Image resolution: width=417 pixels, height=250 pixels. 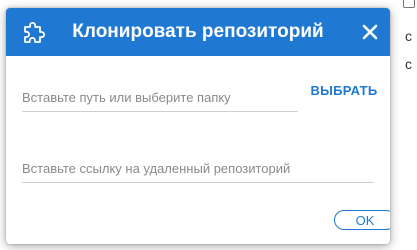 What do you see at coordinates (34, 32) in the screenshot?
I see `puzzle-icon` at bounding box center [34, 32].